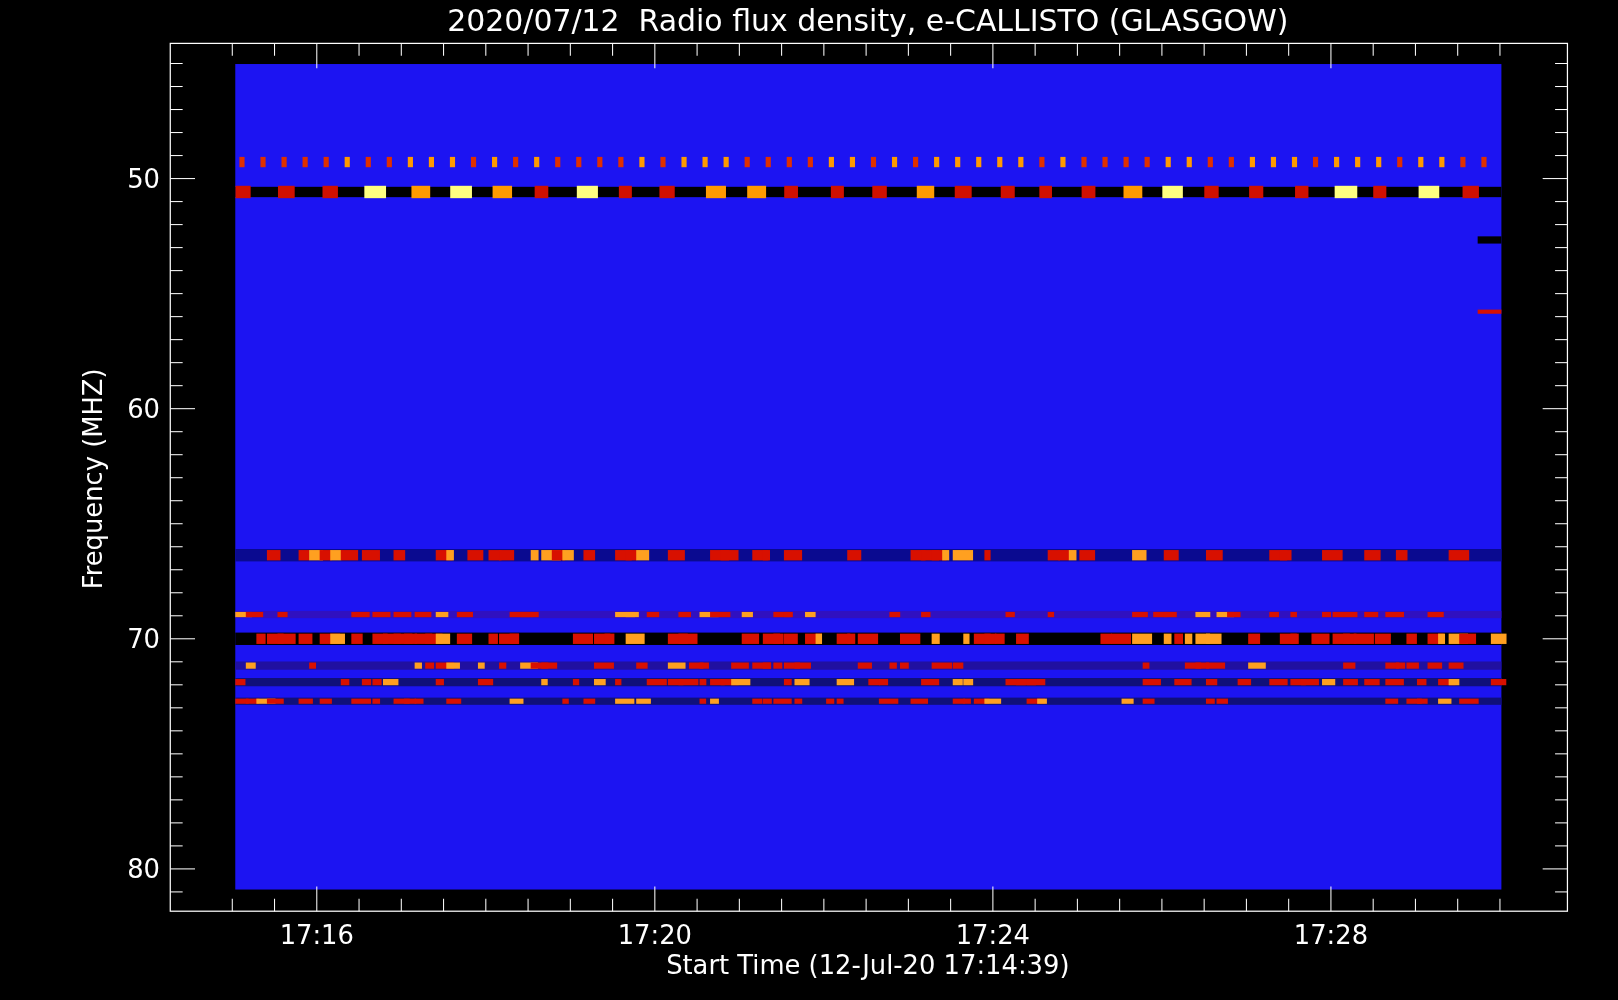 This screenshot has width=1618, height=1000. What do you see at coordinates (993, 935) in the screenshot?
I see `tick-label: 17:24` at bounding box center [993, 935].